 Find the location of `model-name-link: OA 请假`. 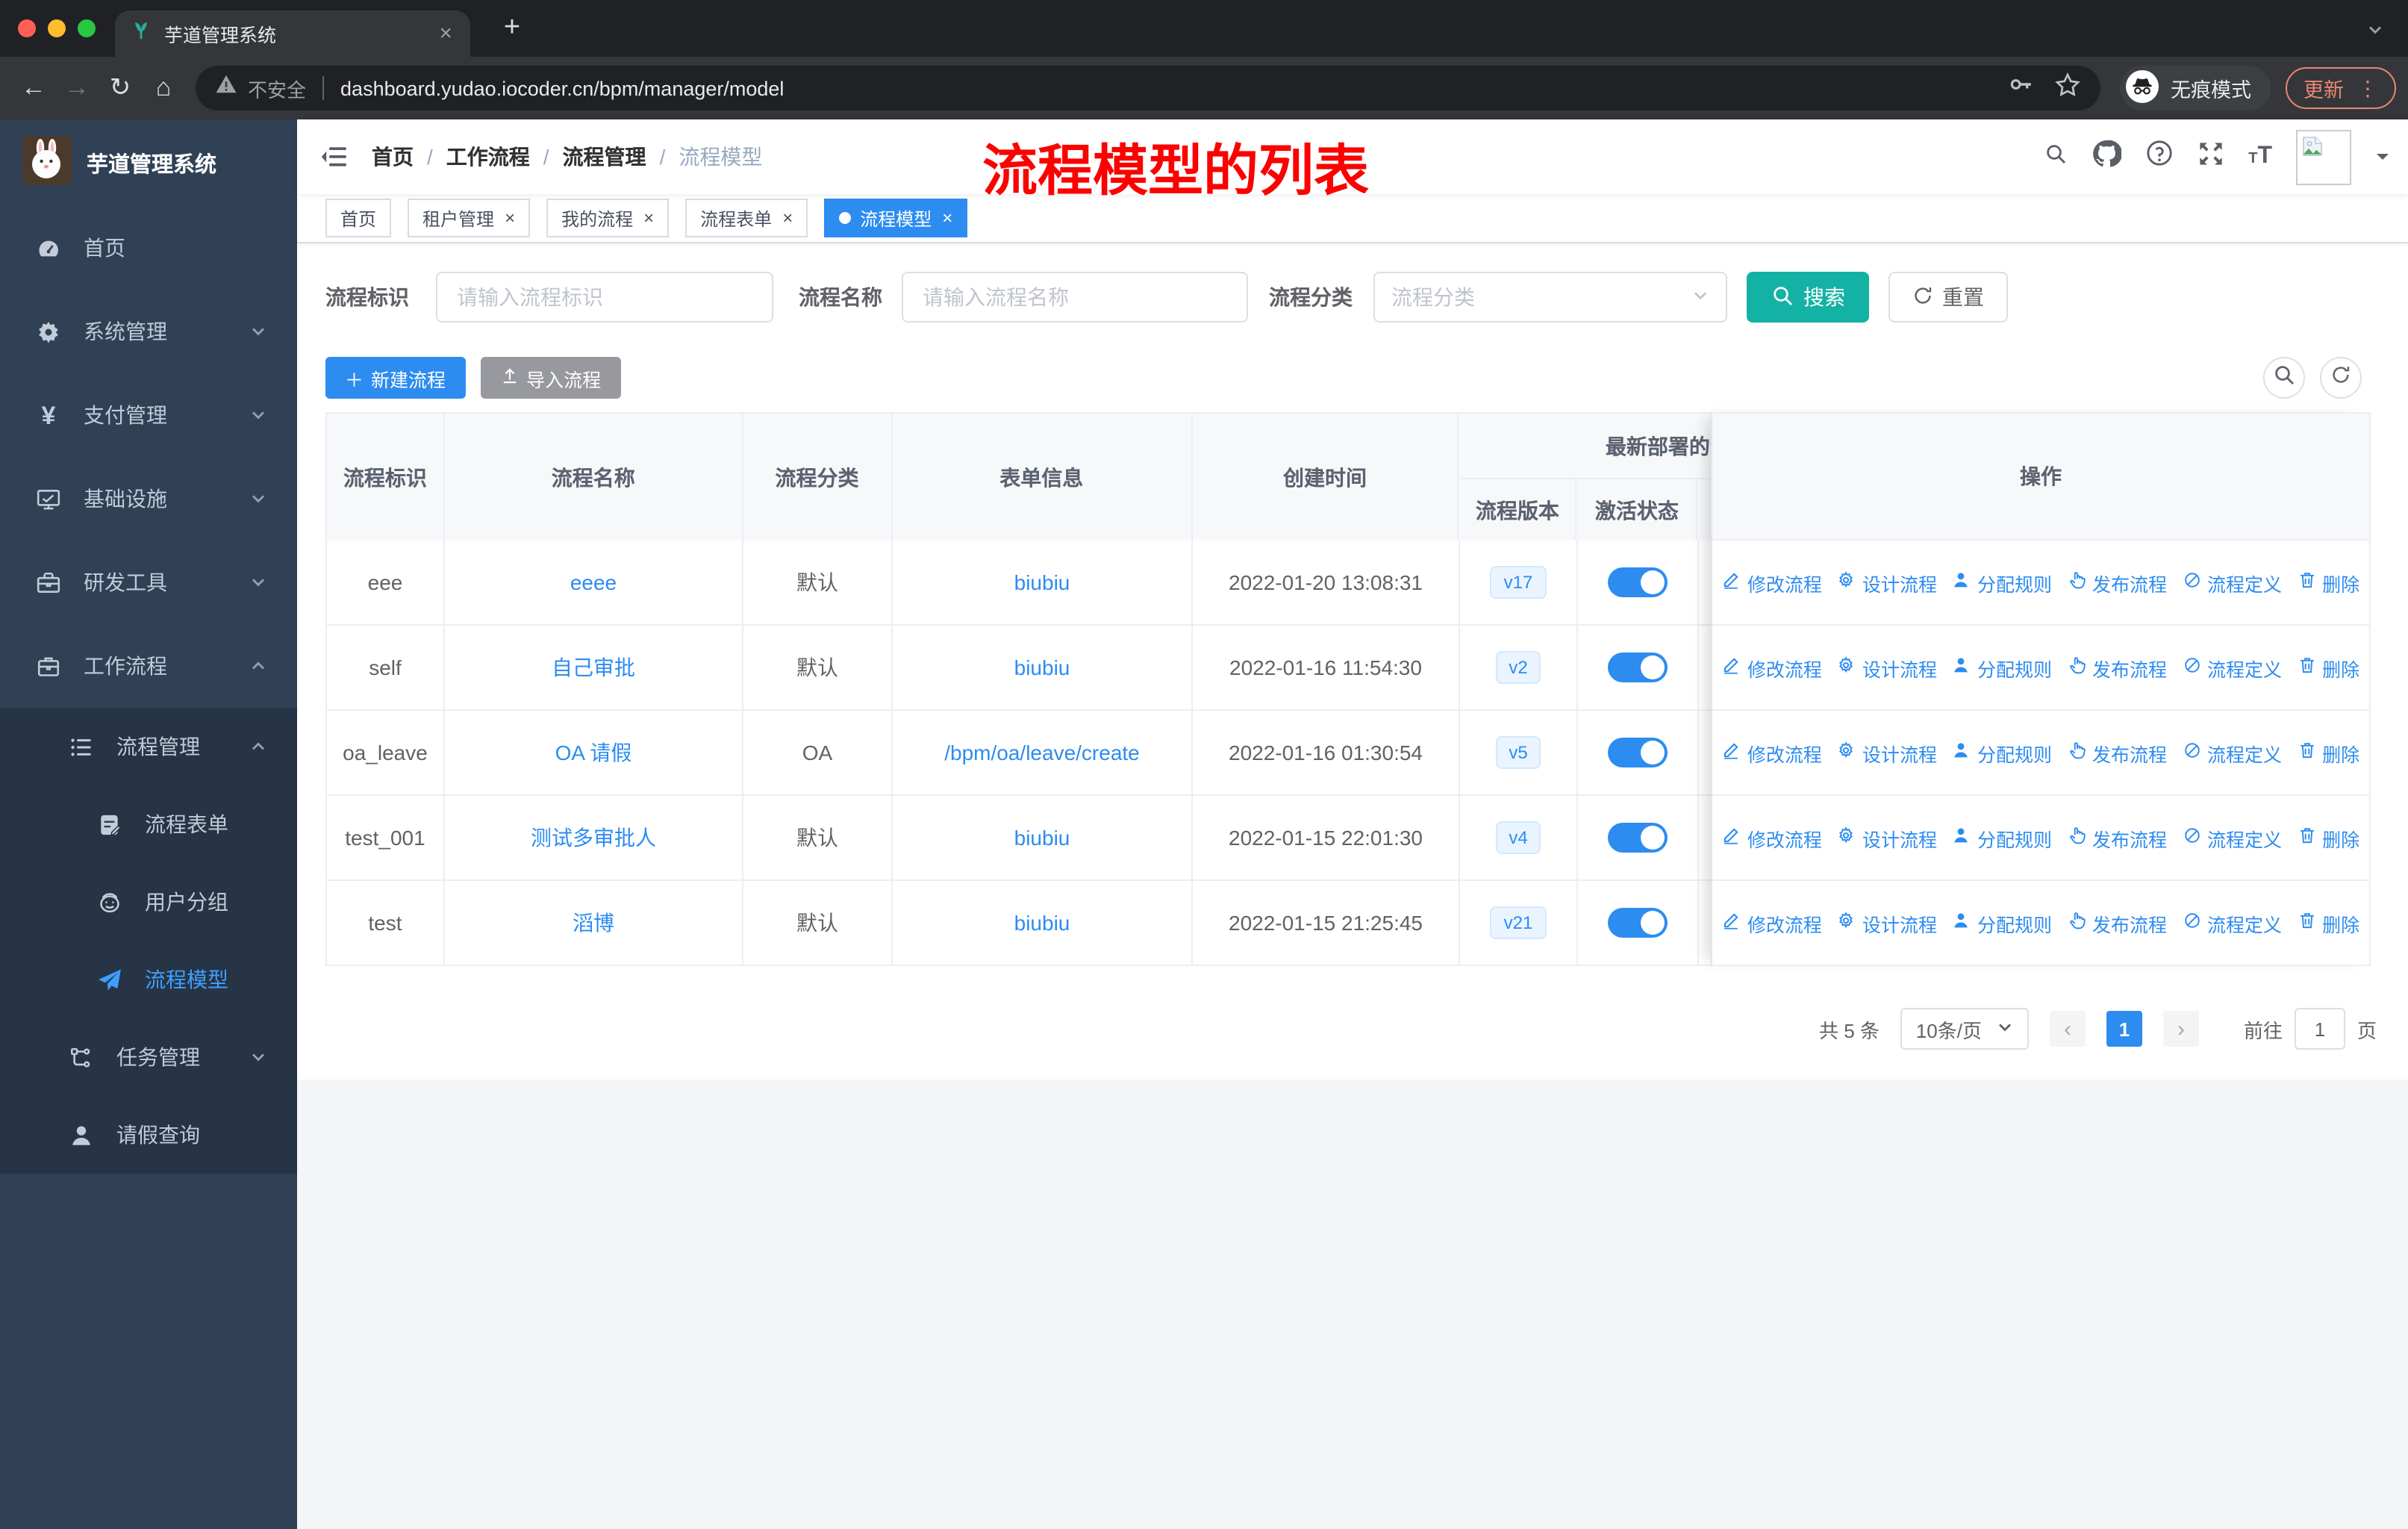

model-name-link: OA 请假 is located at coordinates (593, 753).